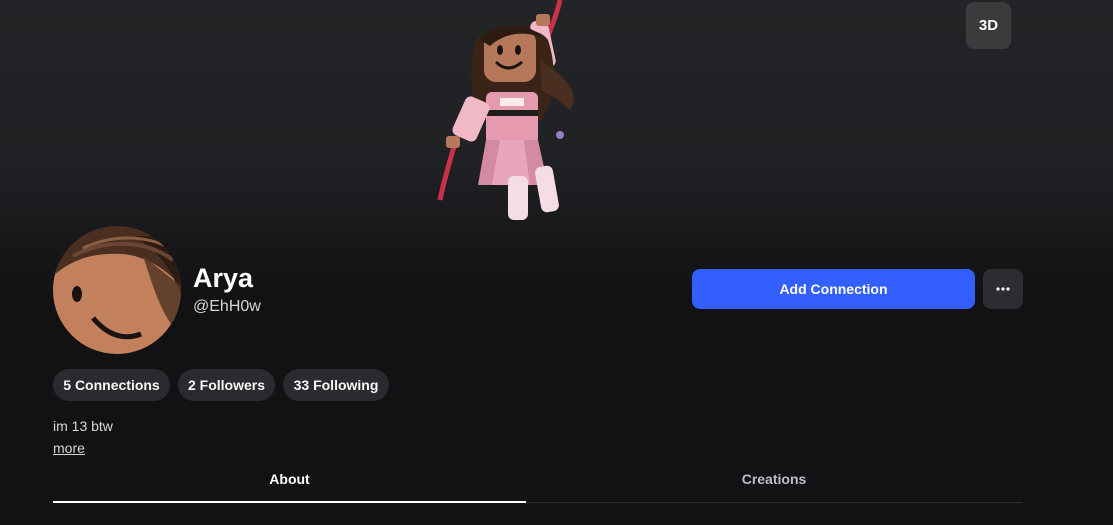 This screenshot has height=525, width=1113. I want to click on more-options-button, so click(1003, 289).